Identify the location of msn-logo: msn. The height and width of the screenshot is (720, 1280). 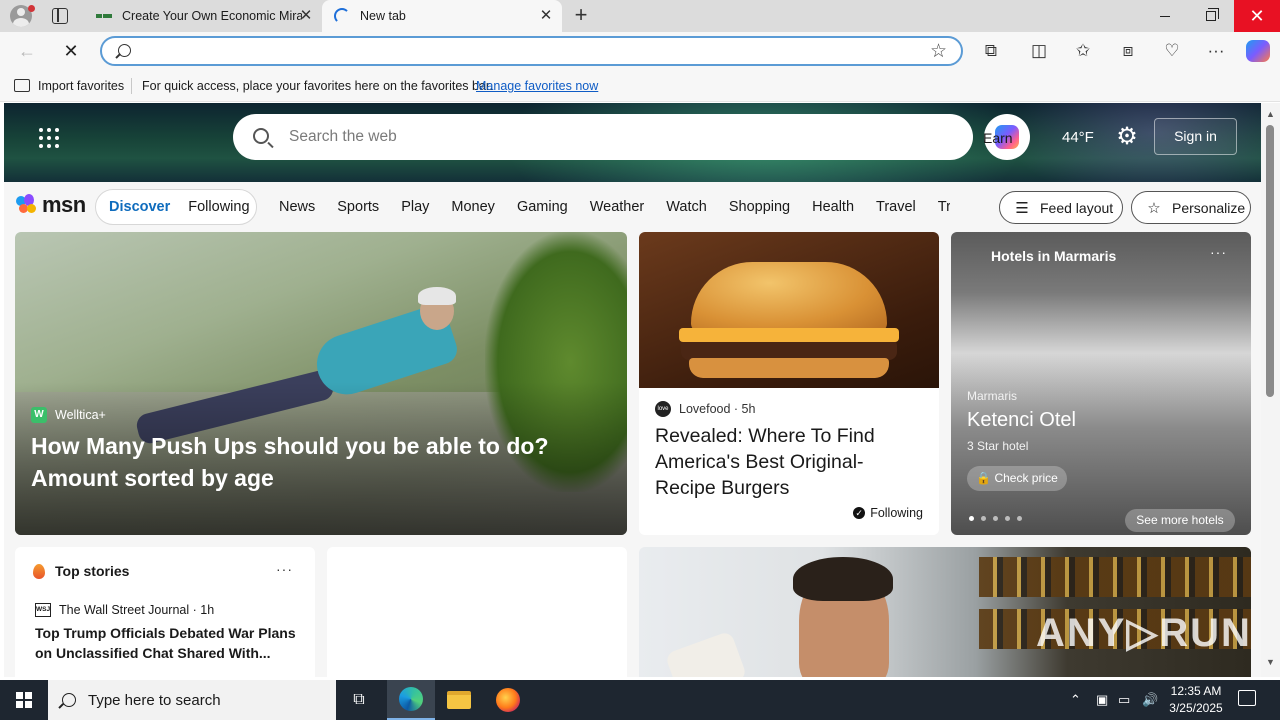
(51, 205).